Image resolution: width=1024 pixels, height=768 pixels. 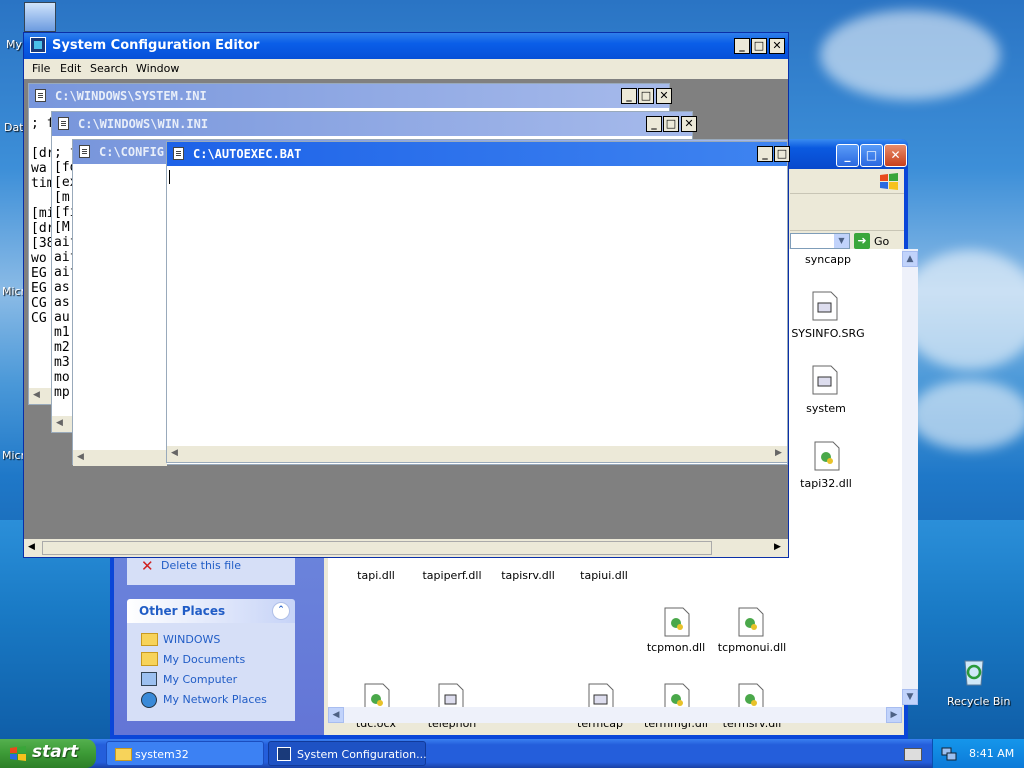 What do you see at coordinates (109, 68) in the screenshot?
I see `menu-search: Search` at bounding box center [109, 68].